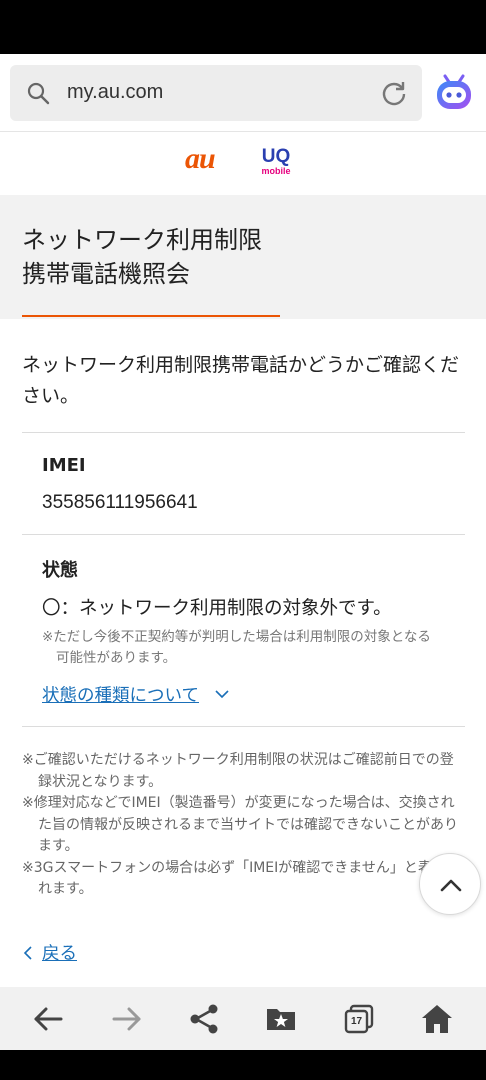  Describe the element at coordinates (106, 274) in the screenshot. I see `page-title-line2: 携帯電話機照会` at that location.